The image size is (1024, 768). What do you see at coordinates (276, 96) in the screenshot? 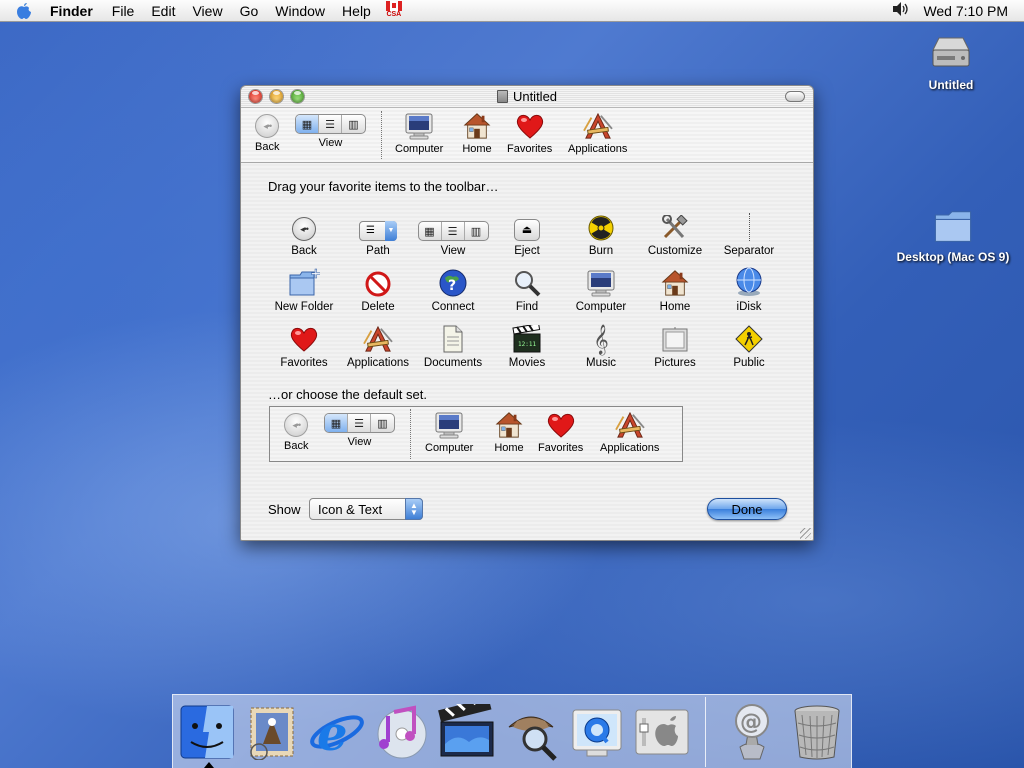
I see `minimize-button` at bounding box center [276, 96].